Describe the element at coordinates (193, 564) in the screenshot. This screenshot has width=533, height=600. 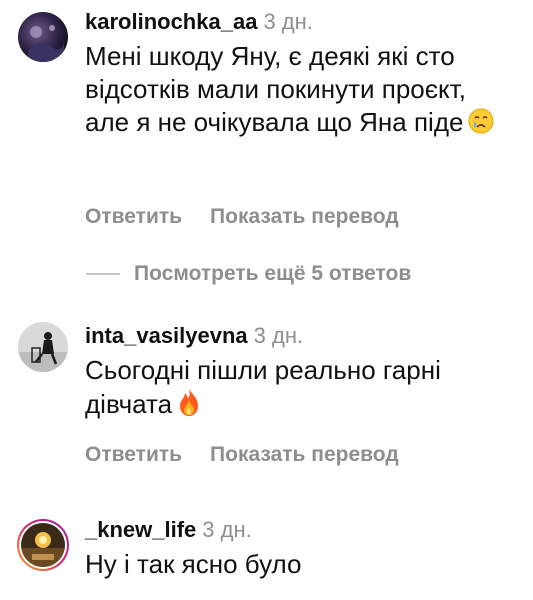
I see `comment-text-content: Ну і так ясно було` at that location.